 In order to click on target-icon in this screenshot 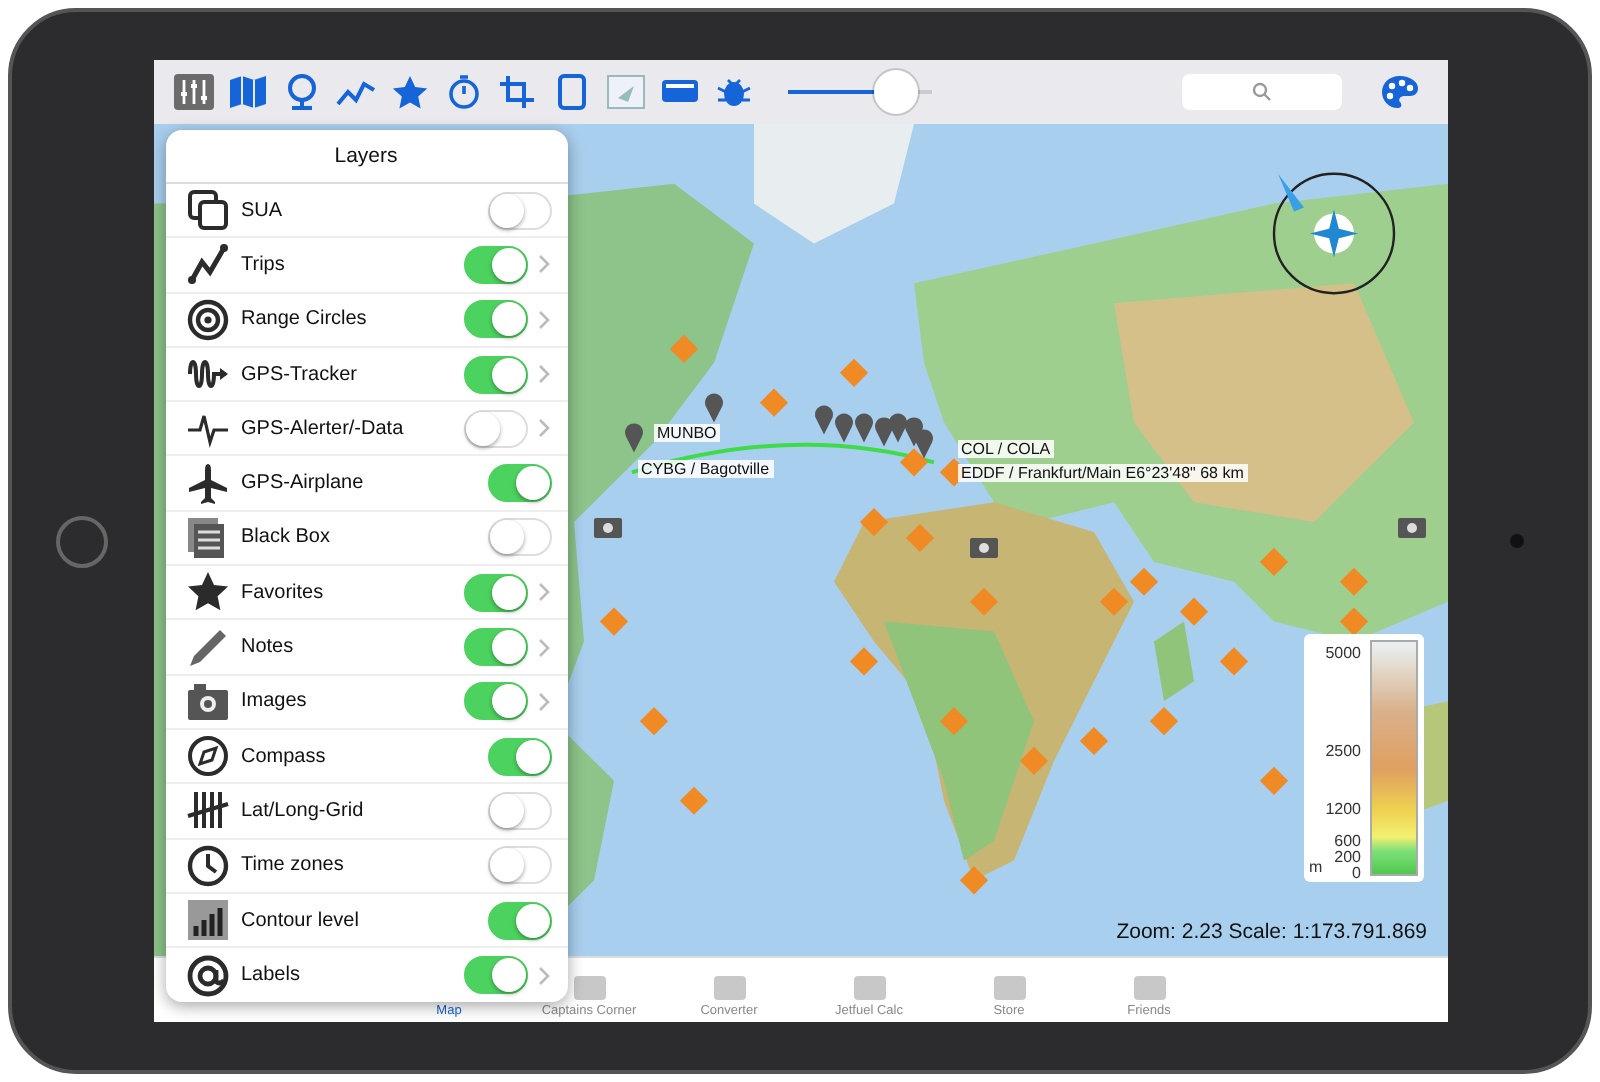, I will do `click(207, 319)`.